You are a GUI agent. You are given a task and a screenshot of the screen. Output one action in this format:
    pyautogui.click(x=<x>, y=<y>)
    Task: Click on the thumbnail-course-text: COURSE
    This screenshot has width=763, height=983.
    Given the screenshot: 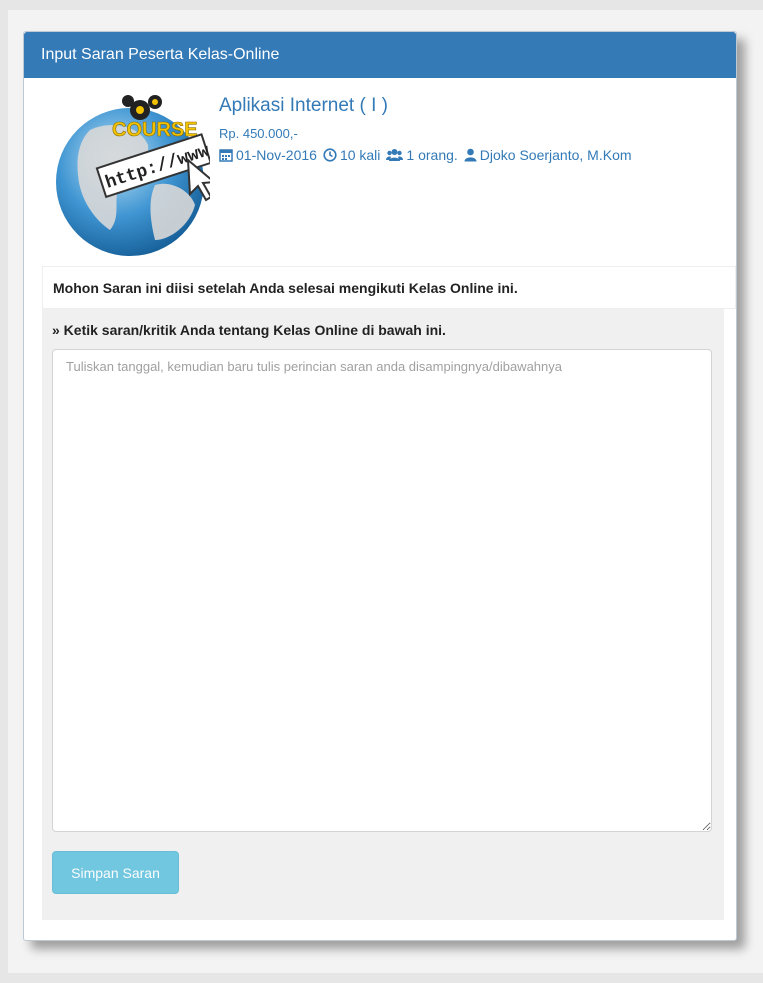 What is the action you would take?
    pyautogui.click(x=155, y=130)
    